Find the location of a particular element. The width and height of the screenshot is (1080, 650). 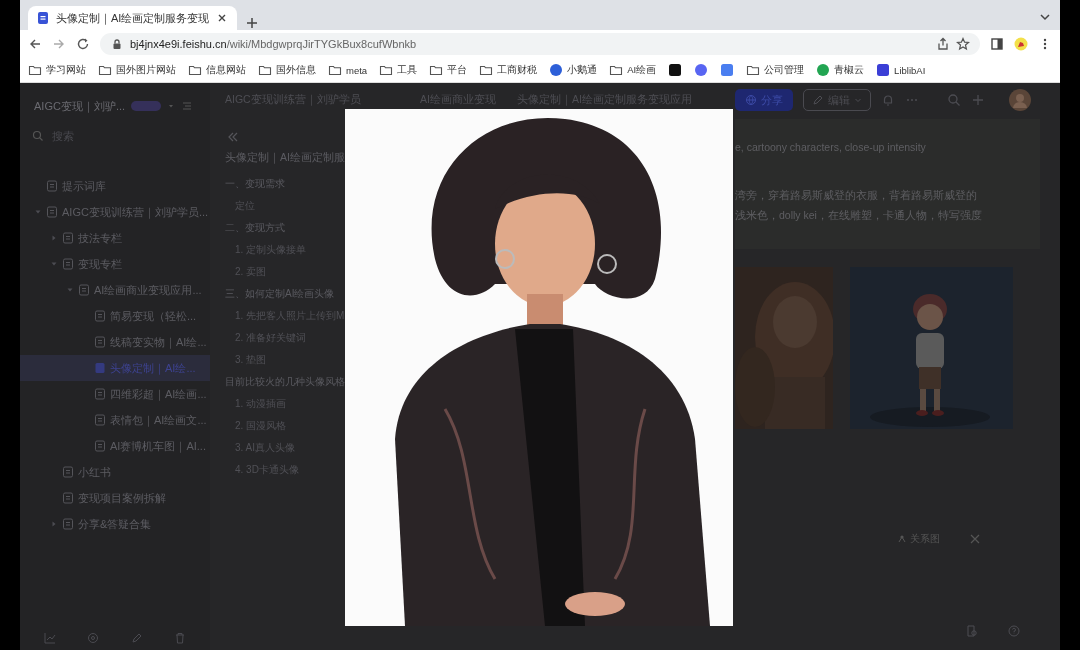

bookmark-link: AI绘画 is located at coordinates (633, 70).